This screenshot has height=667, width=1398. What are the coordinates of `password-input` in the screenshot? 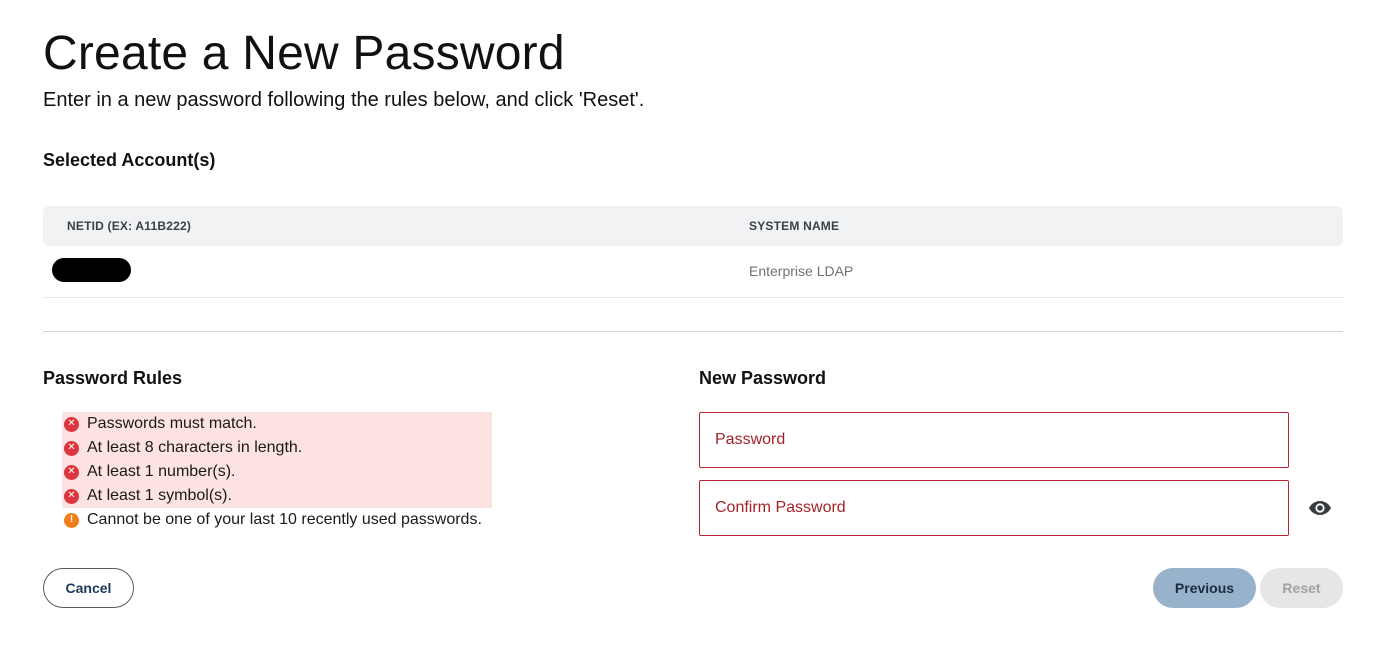 It's located at (994, 440).